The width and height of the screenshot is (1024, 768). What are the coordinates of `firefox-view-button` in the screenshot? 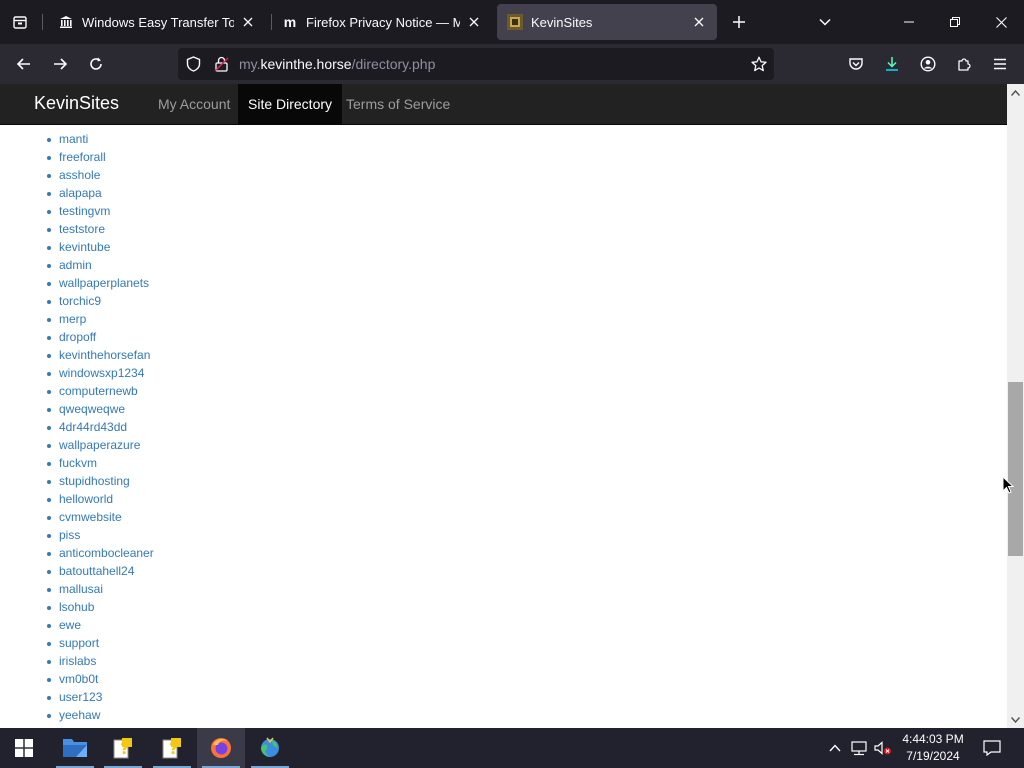 It's located at (20, 22).